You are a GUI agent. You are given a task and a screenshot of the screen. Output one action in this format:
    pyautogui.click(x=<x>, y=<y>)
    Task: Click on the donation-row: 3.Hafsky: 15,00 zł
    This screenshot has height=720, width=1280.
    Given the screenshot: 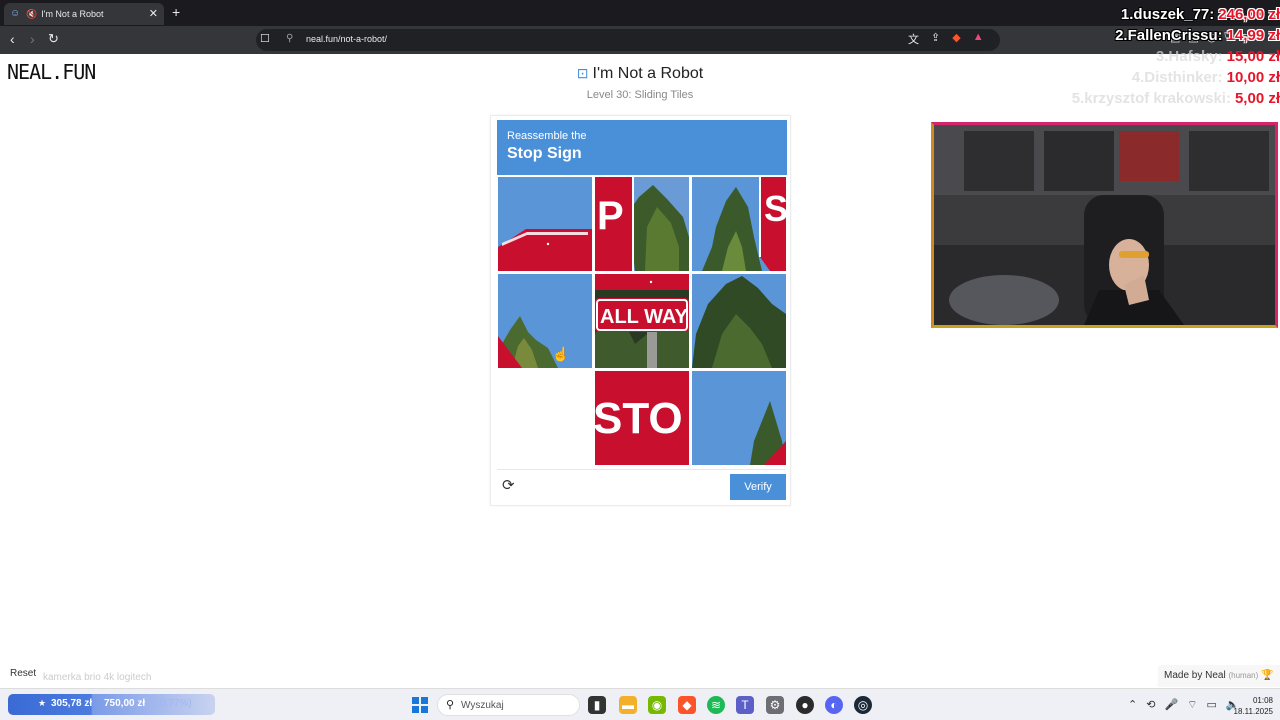 What is the action you would take?
    pyautogui.click(x=1217, y=56)
    